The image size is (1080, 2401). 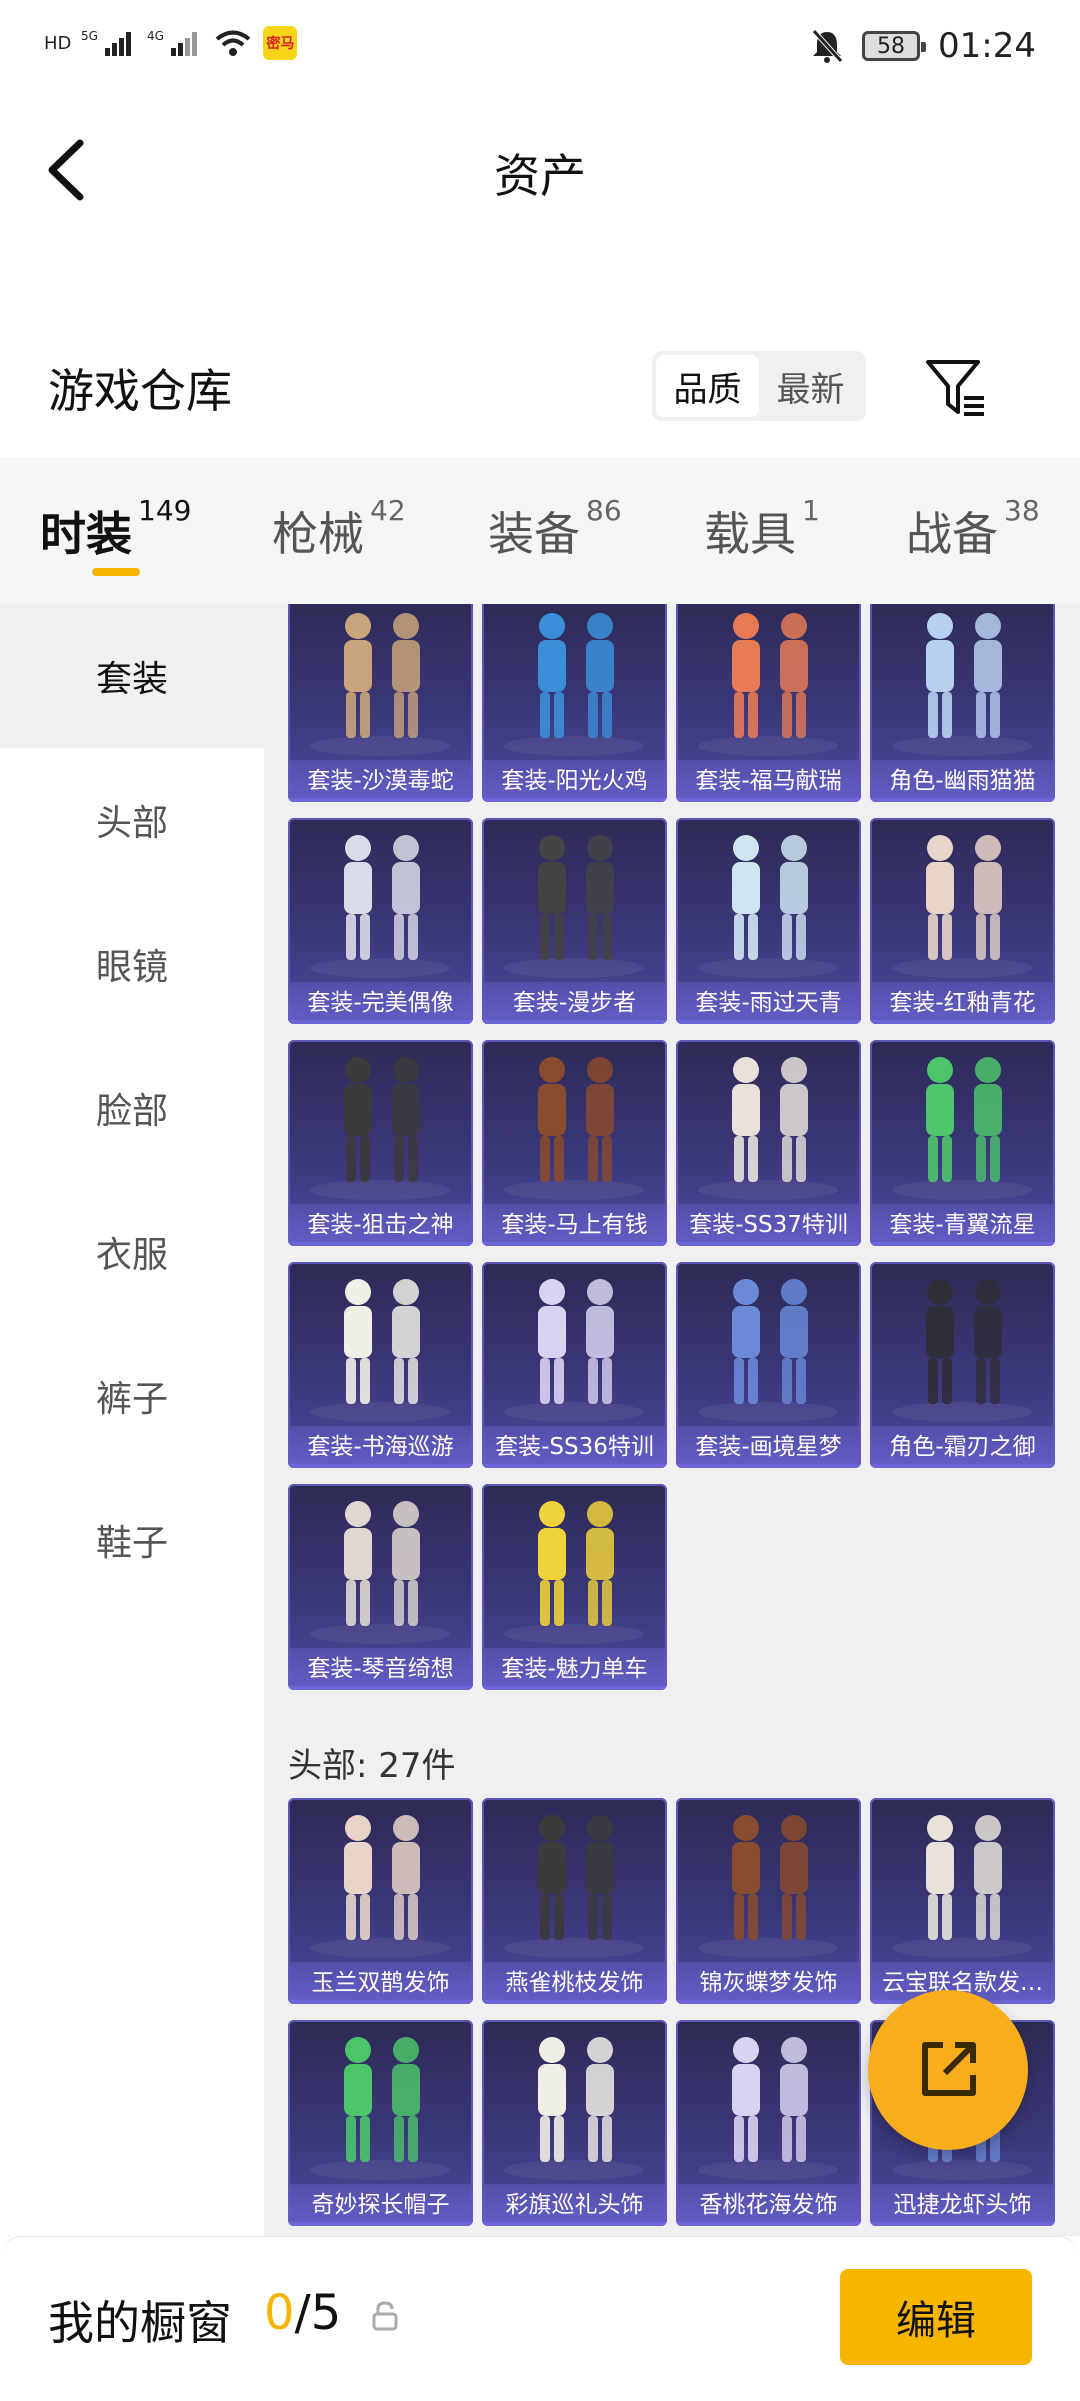 I want to click on item-name: 奇妙探长帽子, so click(x=380, y=2205).